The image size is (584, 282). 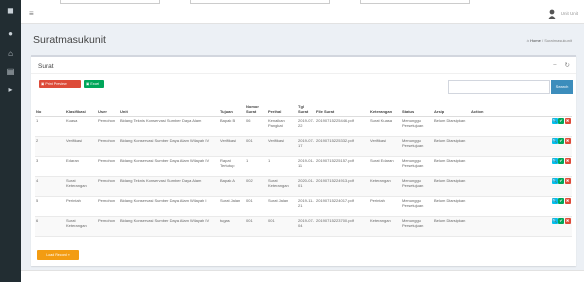 I want to click on avatar, so click(x=552, y=14).